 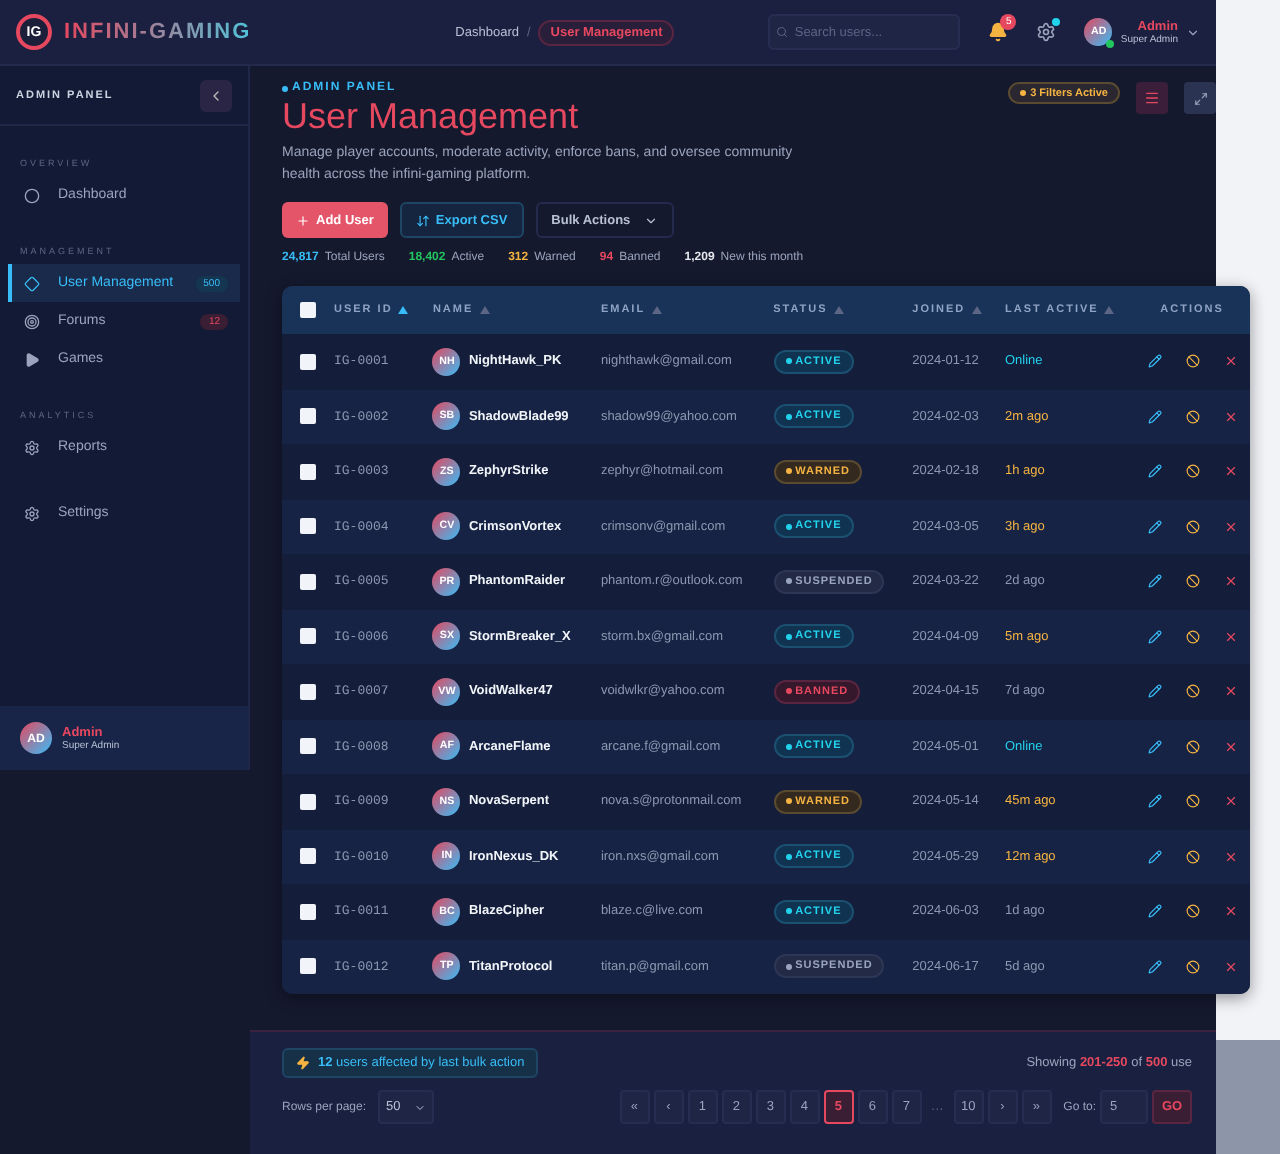 I want to click on menu-icon, so click(x=1152, y=98).